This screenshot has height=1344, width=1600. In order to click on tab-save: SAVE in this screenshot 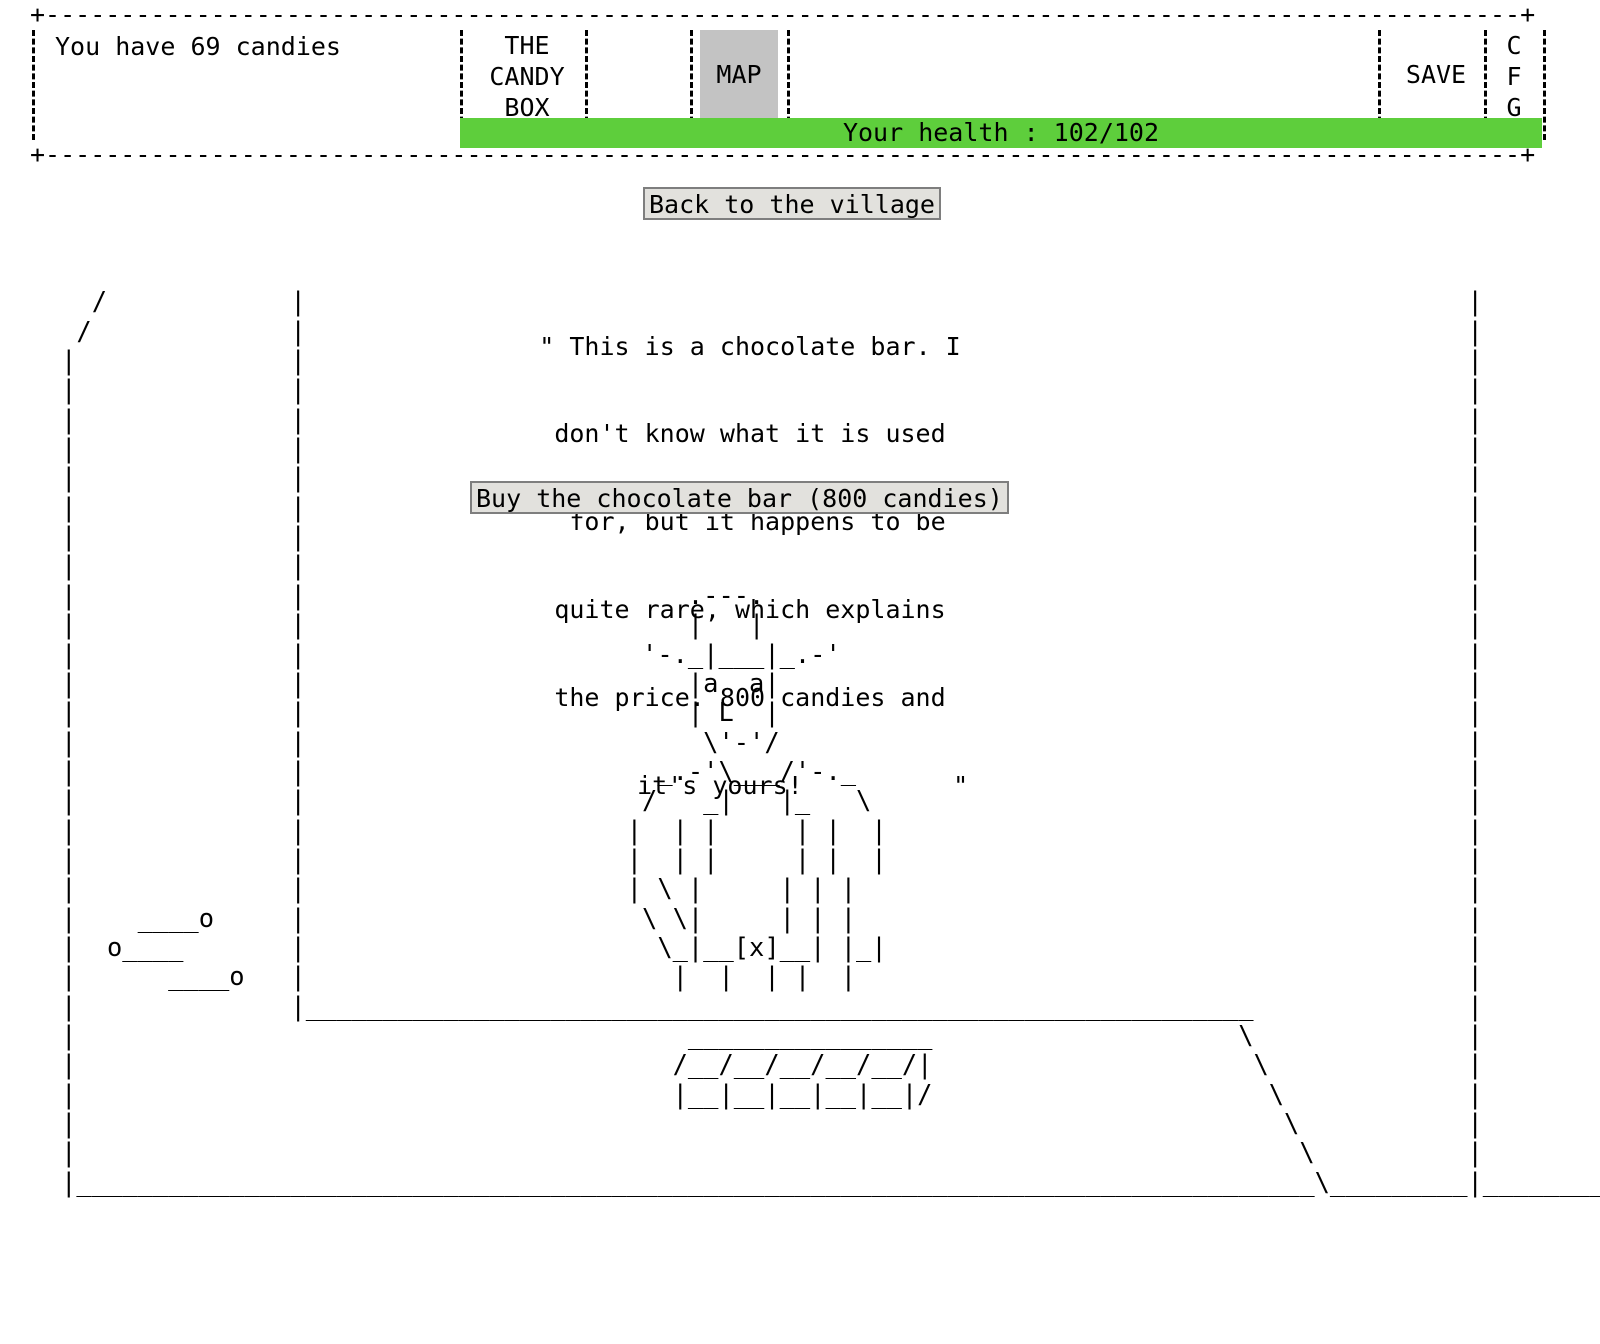, I will do `click(1436, 74)`.